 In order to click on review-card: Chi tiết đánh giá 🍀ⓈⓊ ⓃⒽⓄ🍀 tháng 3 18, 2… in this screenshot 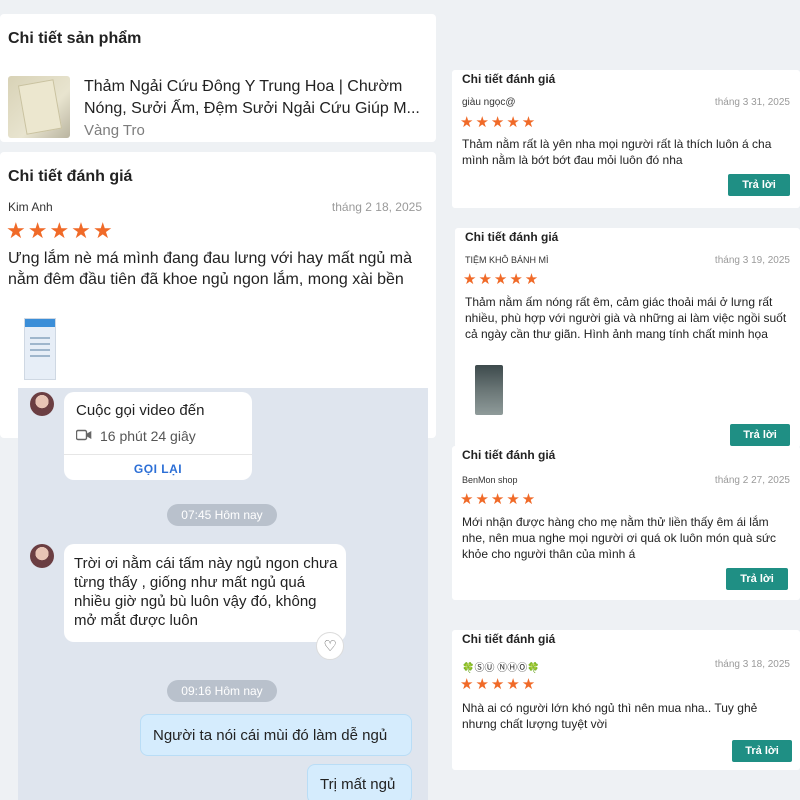, I will do `click(626, 700)`.